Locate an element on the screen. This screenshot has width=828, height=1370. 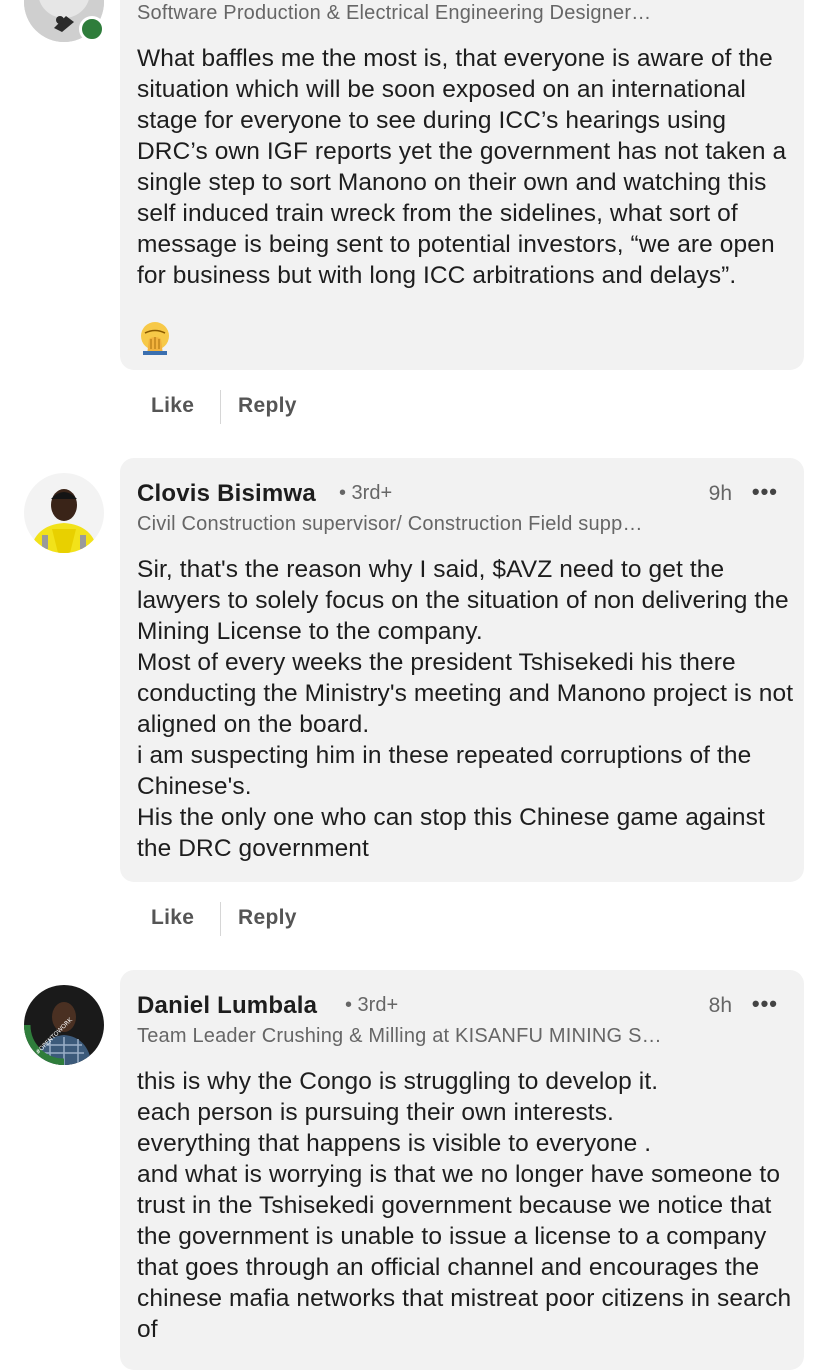
avatar is located at coordinates (64, 513).